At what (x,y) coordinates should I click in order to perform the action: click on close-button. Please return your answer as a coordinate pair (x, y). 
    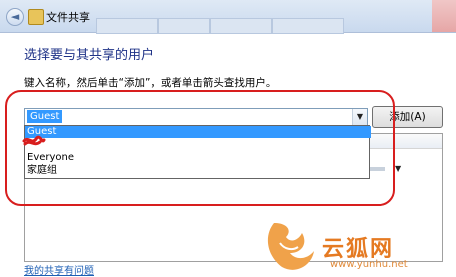
    Looking at the image, I should click on (444, 16).